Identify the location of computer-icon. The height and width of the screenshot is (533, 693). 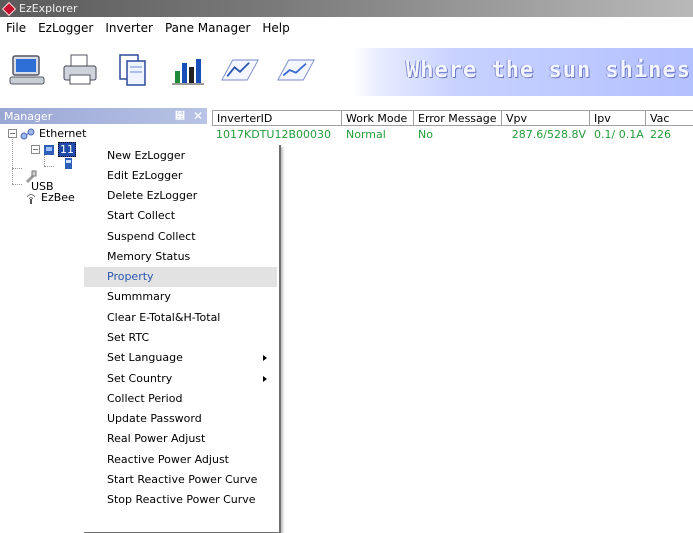
(27, 70).